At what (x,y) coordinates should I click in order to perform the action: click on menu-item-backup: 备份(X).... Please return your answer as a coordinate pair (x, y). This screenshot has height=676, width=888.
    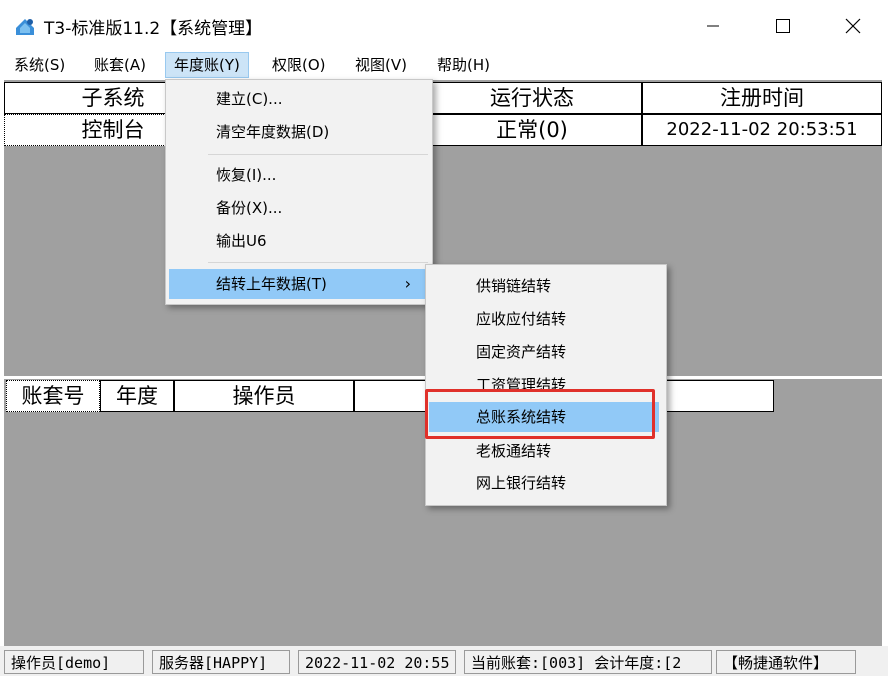
    Looking at the image, I should click on (224, 208).